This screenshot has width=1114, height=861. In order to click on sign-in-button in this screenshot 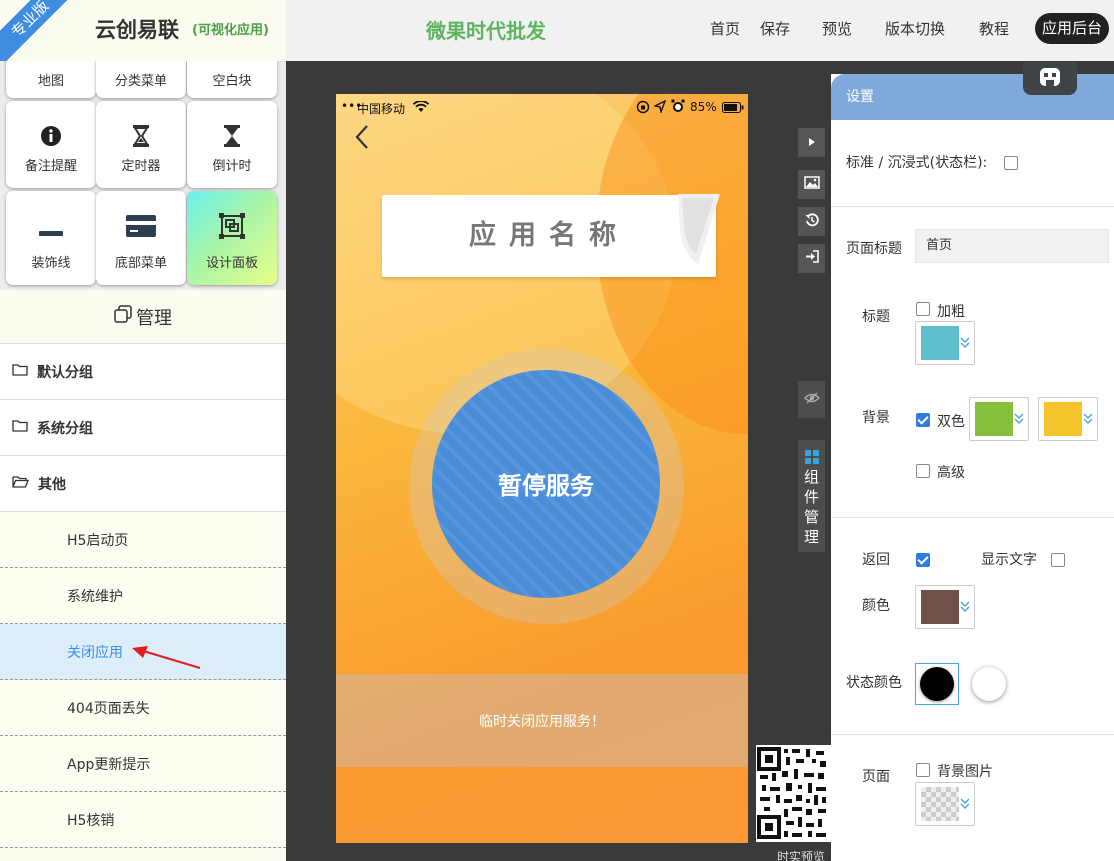, I will do `click(811, 258)`.